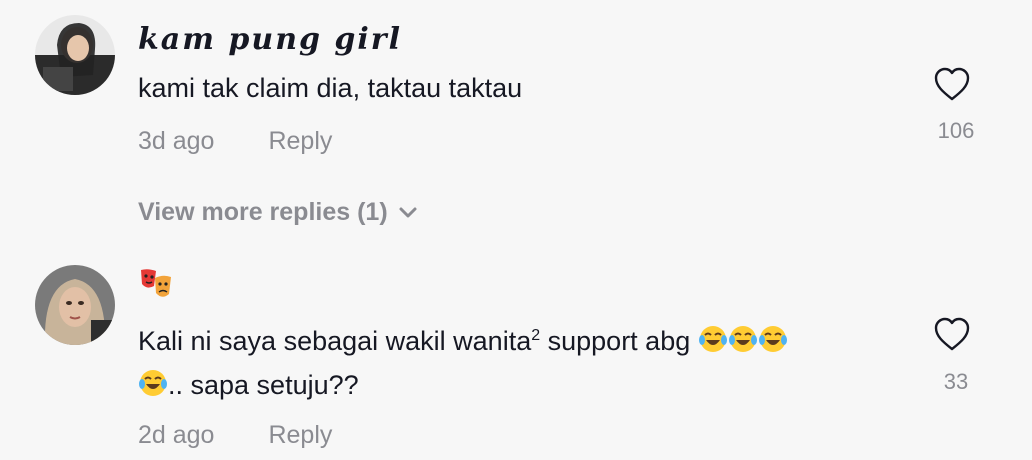  Describe the element at coordinates (408, 212) in the screenshot. I see `chevron-down-icon` at that location.